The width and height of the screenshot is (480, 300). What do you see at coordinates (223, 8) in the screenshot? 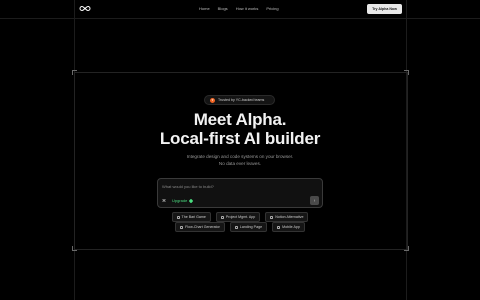
I see `nav-link-blogs: Blogs` at bounding box center [223, 8].